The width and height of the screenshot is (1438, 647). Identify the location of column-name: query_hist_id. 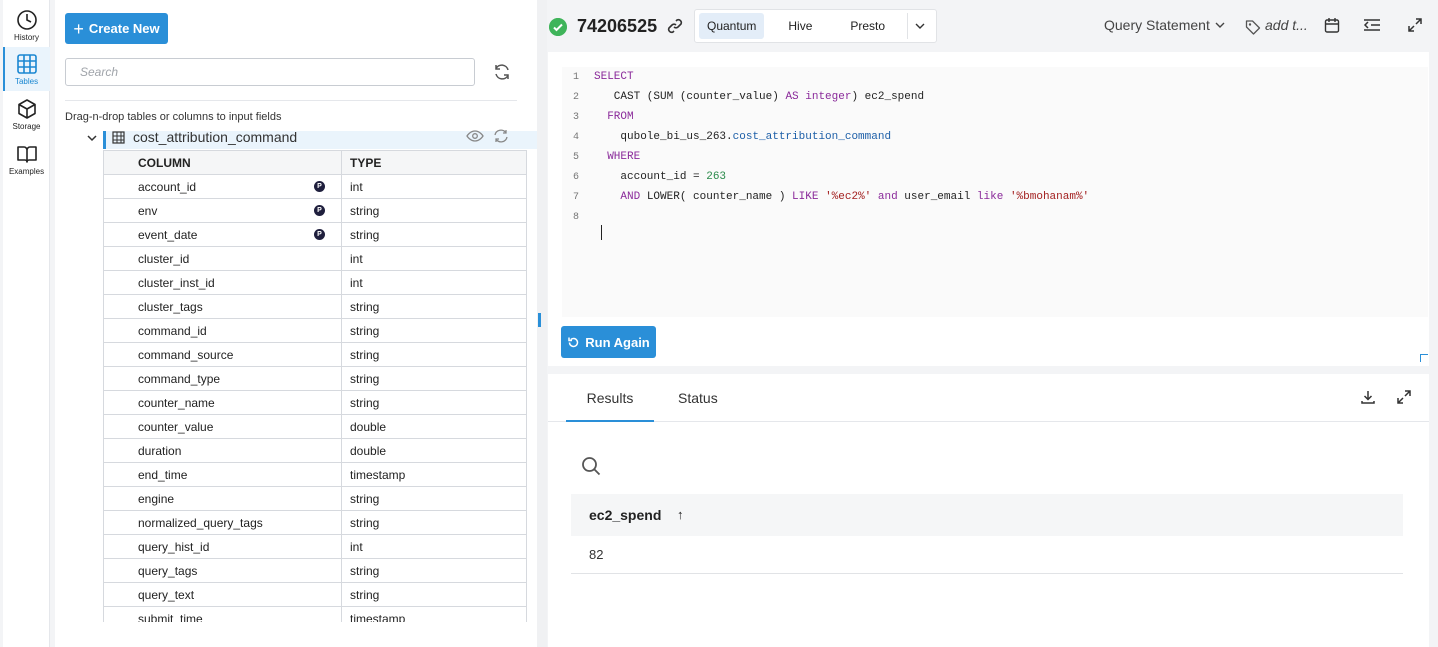
(174, 546).